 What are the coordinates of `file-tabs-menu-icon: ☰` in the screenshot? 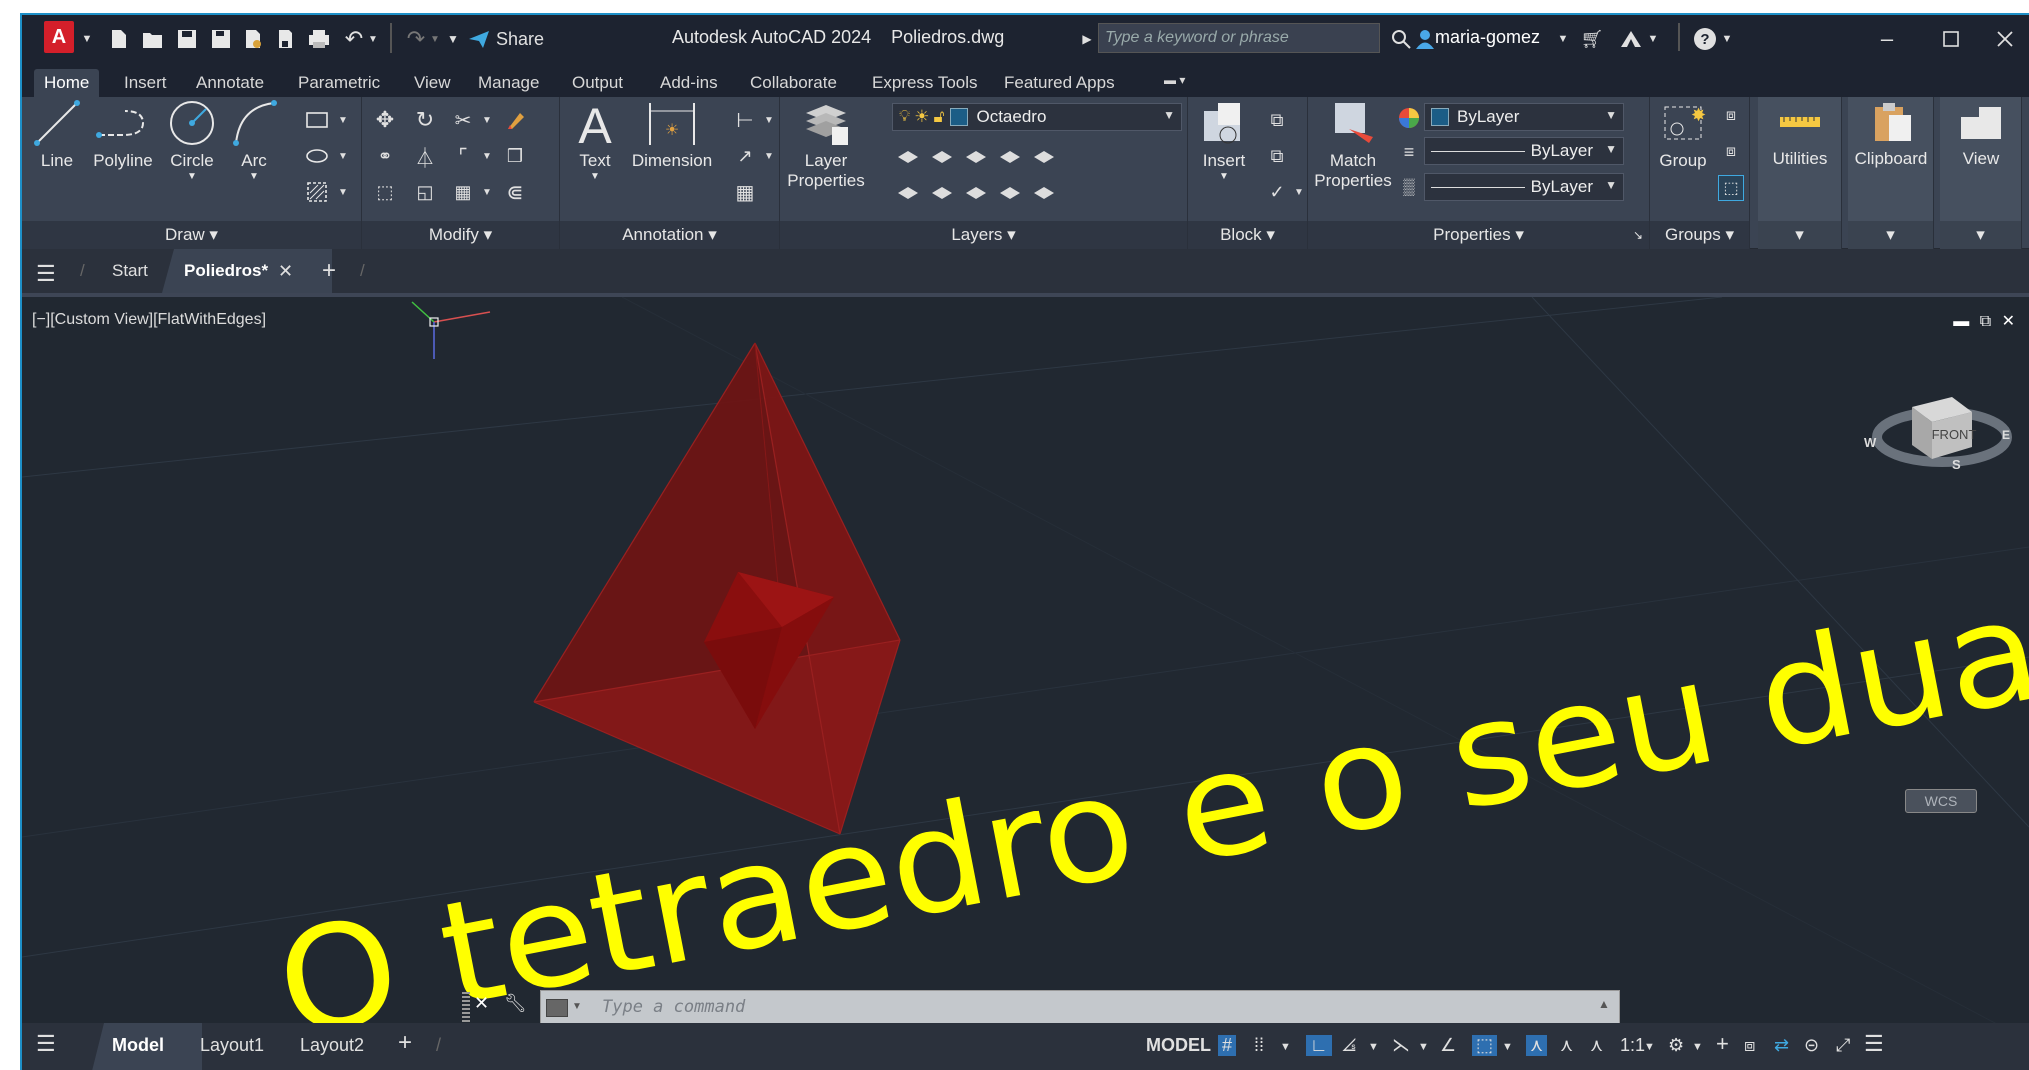 It's located at (46, 274).